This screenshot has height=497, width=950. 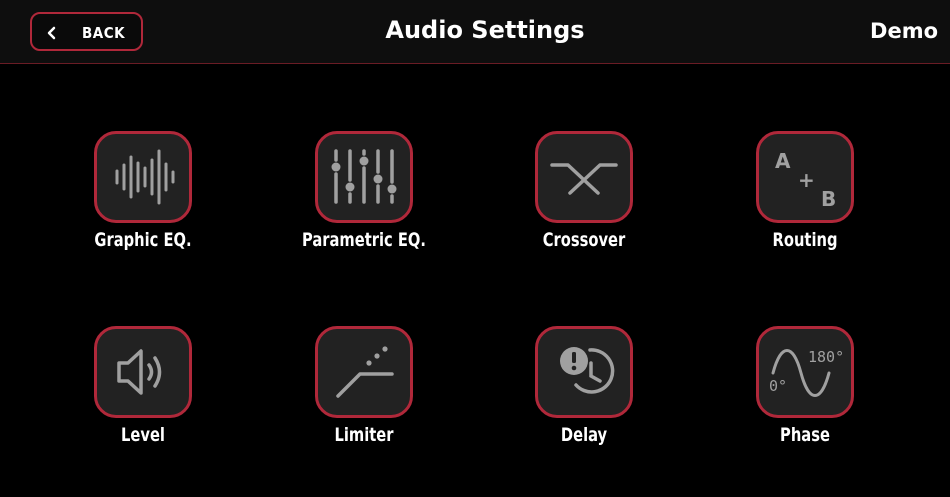 I want to click on phase-180-text: 180°, so click(x=826, y=357).